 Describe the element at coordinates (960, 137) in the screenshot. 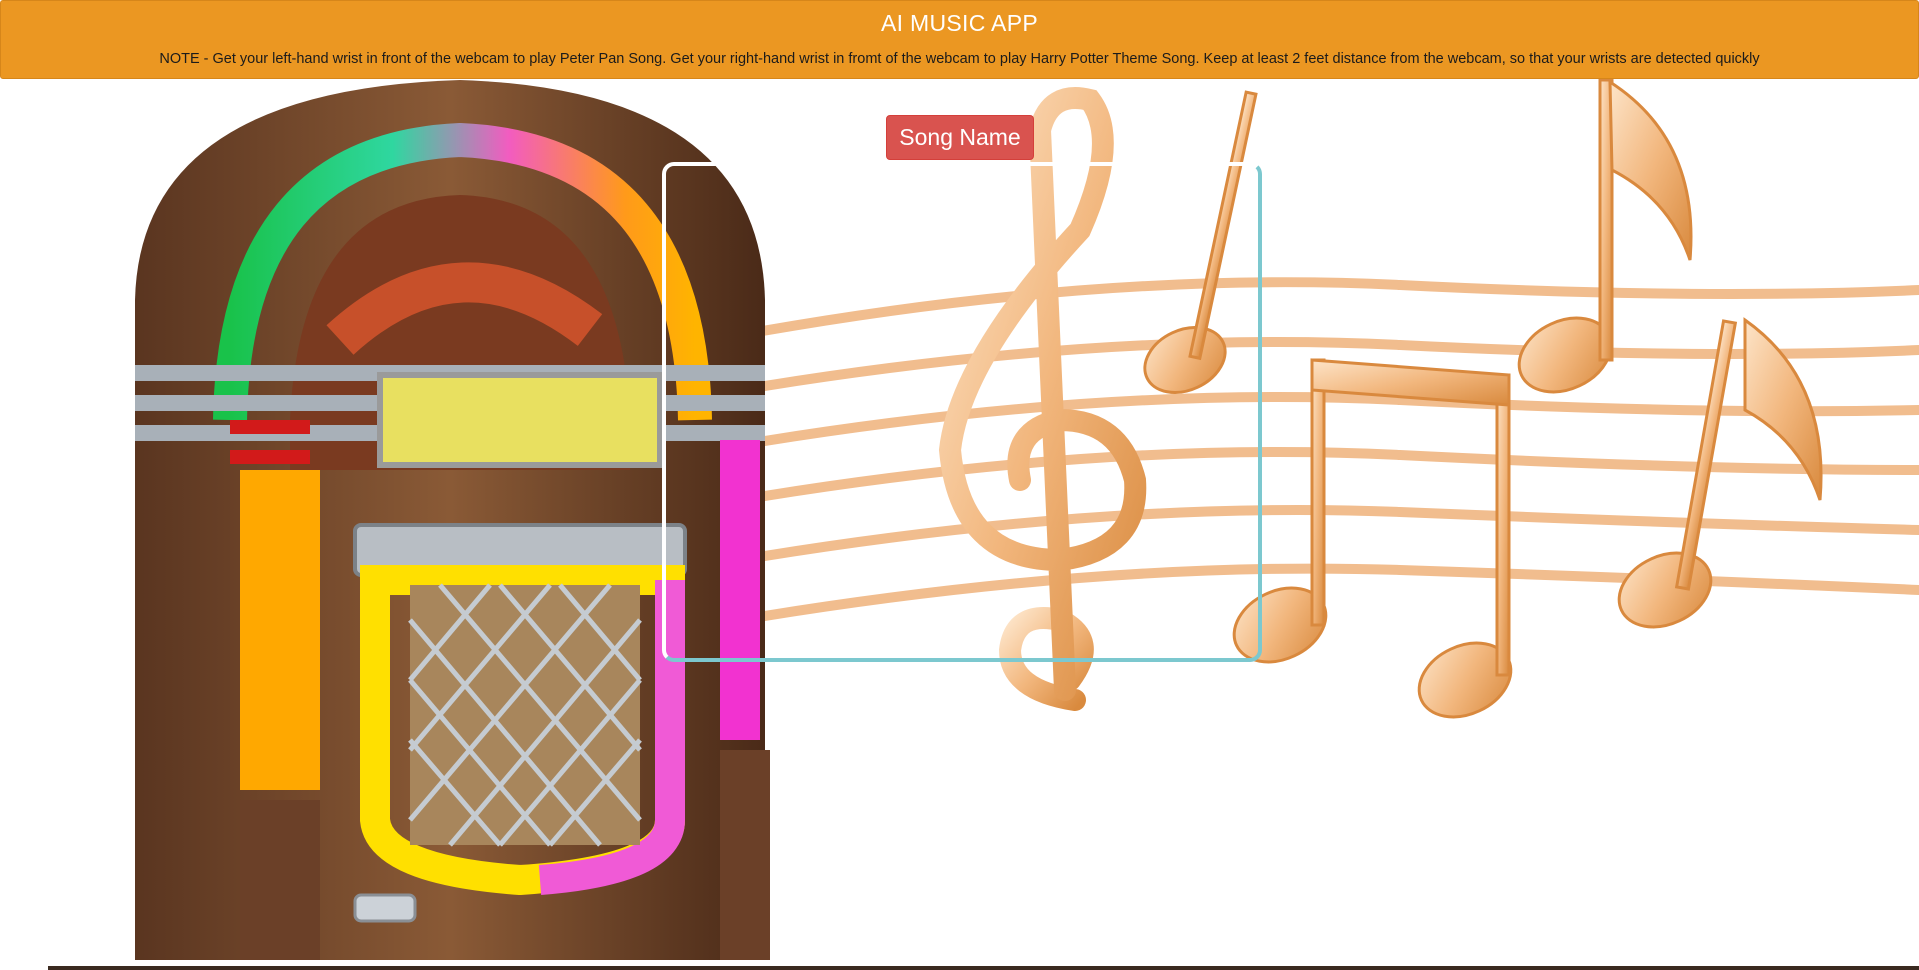

I see `song-name-button: Song Name` at that location.